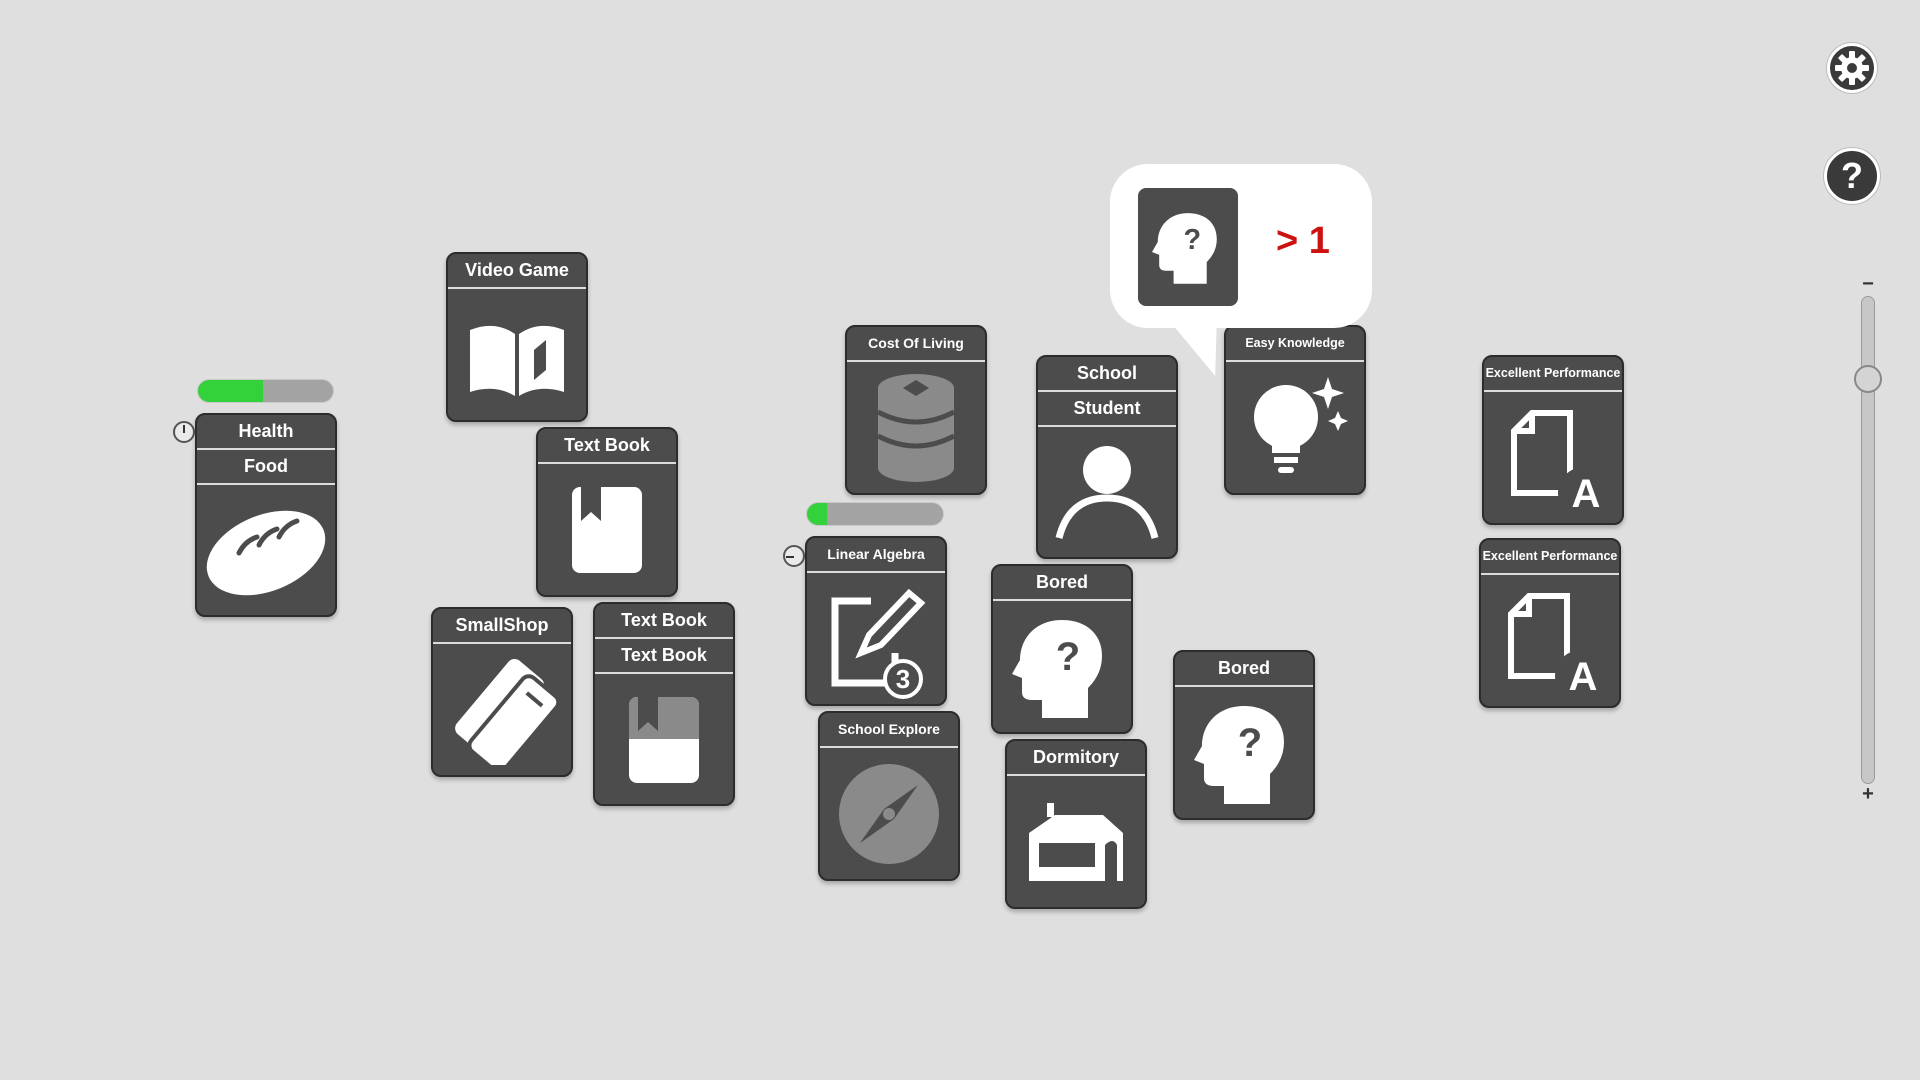 Image resolution: width=1920 pixels, height=1080 pixels. What do you see at coordinates (1076, 758) in the screenshot?
I see `card-dormitory-title: Dormitory` at bounding box center [1076, 758].